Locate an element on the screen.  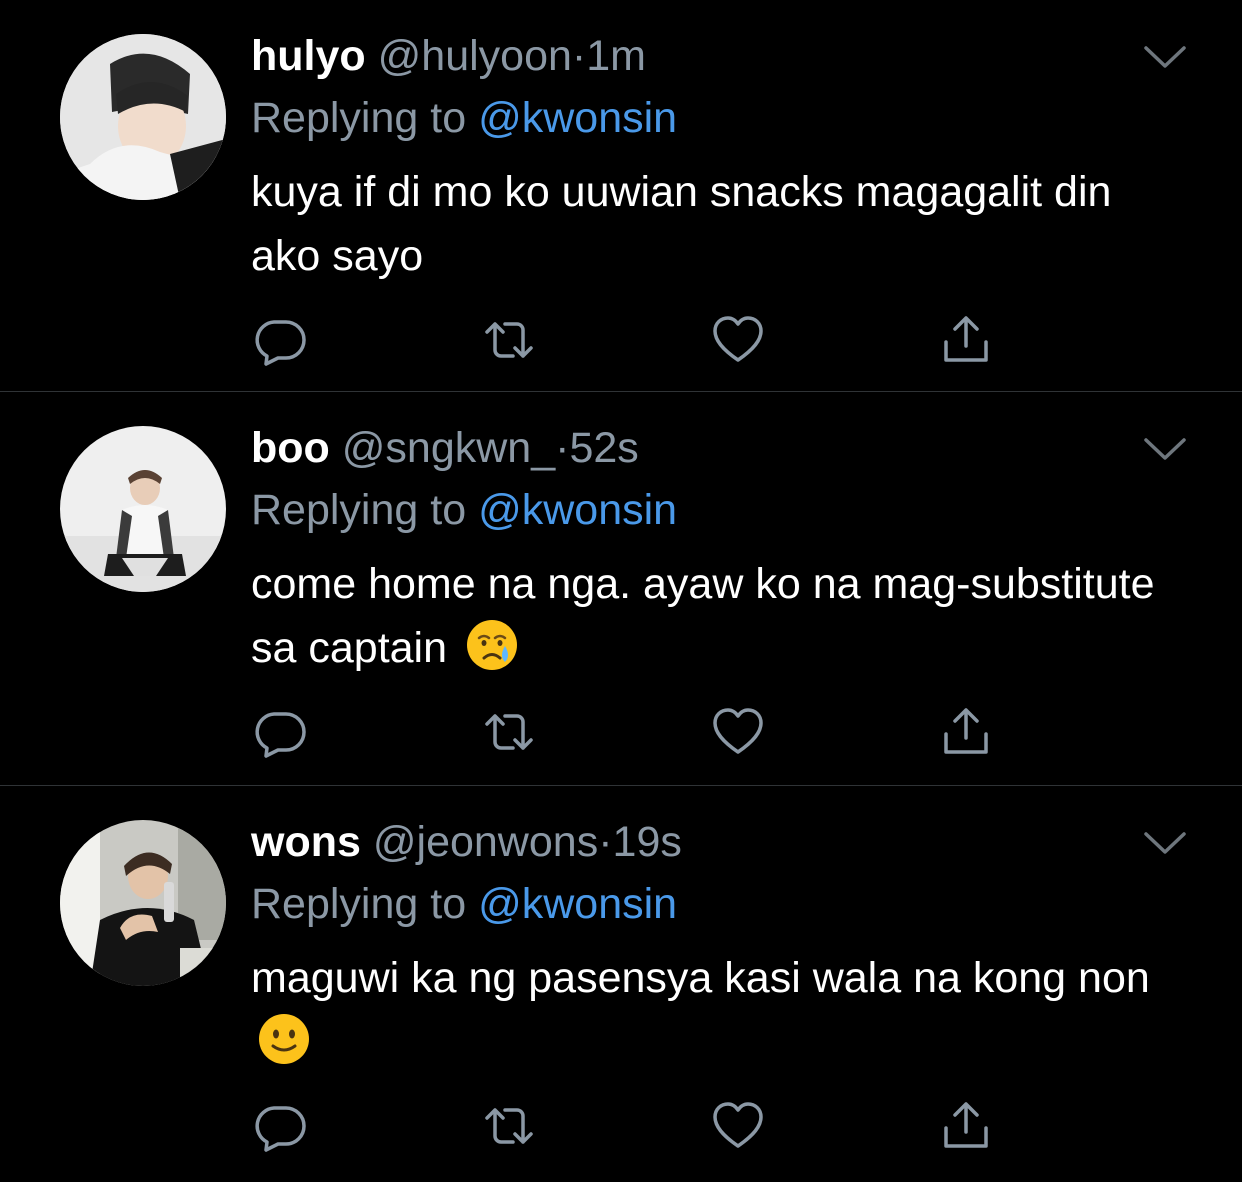
crying-face-icon is located at coordinates (491, 645).